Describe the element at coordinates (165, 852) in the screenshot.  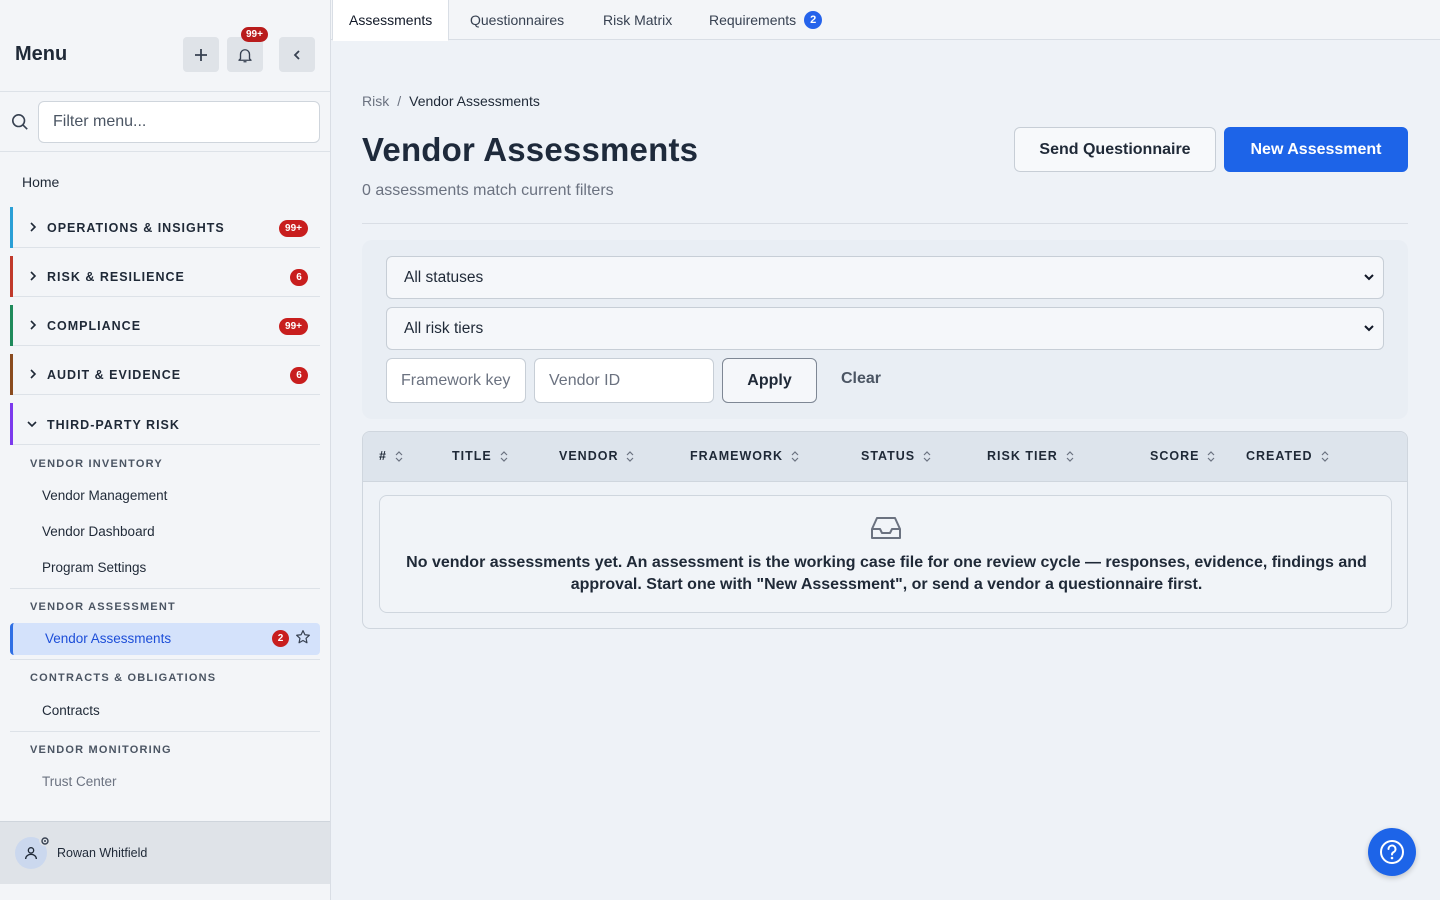
I see `sidebar-footer: Rowan Whitfield` at that location.